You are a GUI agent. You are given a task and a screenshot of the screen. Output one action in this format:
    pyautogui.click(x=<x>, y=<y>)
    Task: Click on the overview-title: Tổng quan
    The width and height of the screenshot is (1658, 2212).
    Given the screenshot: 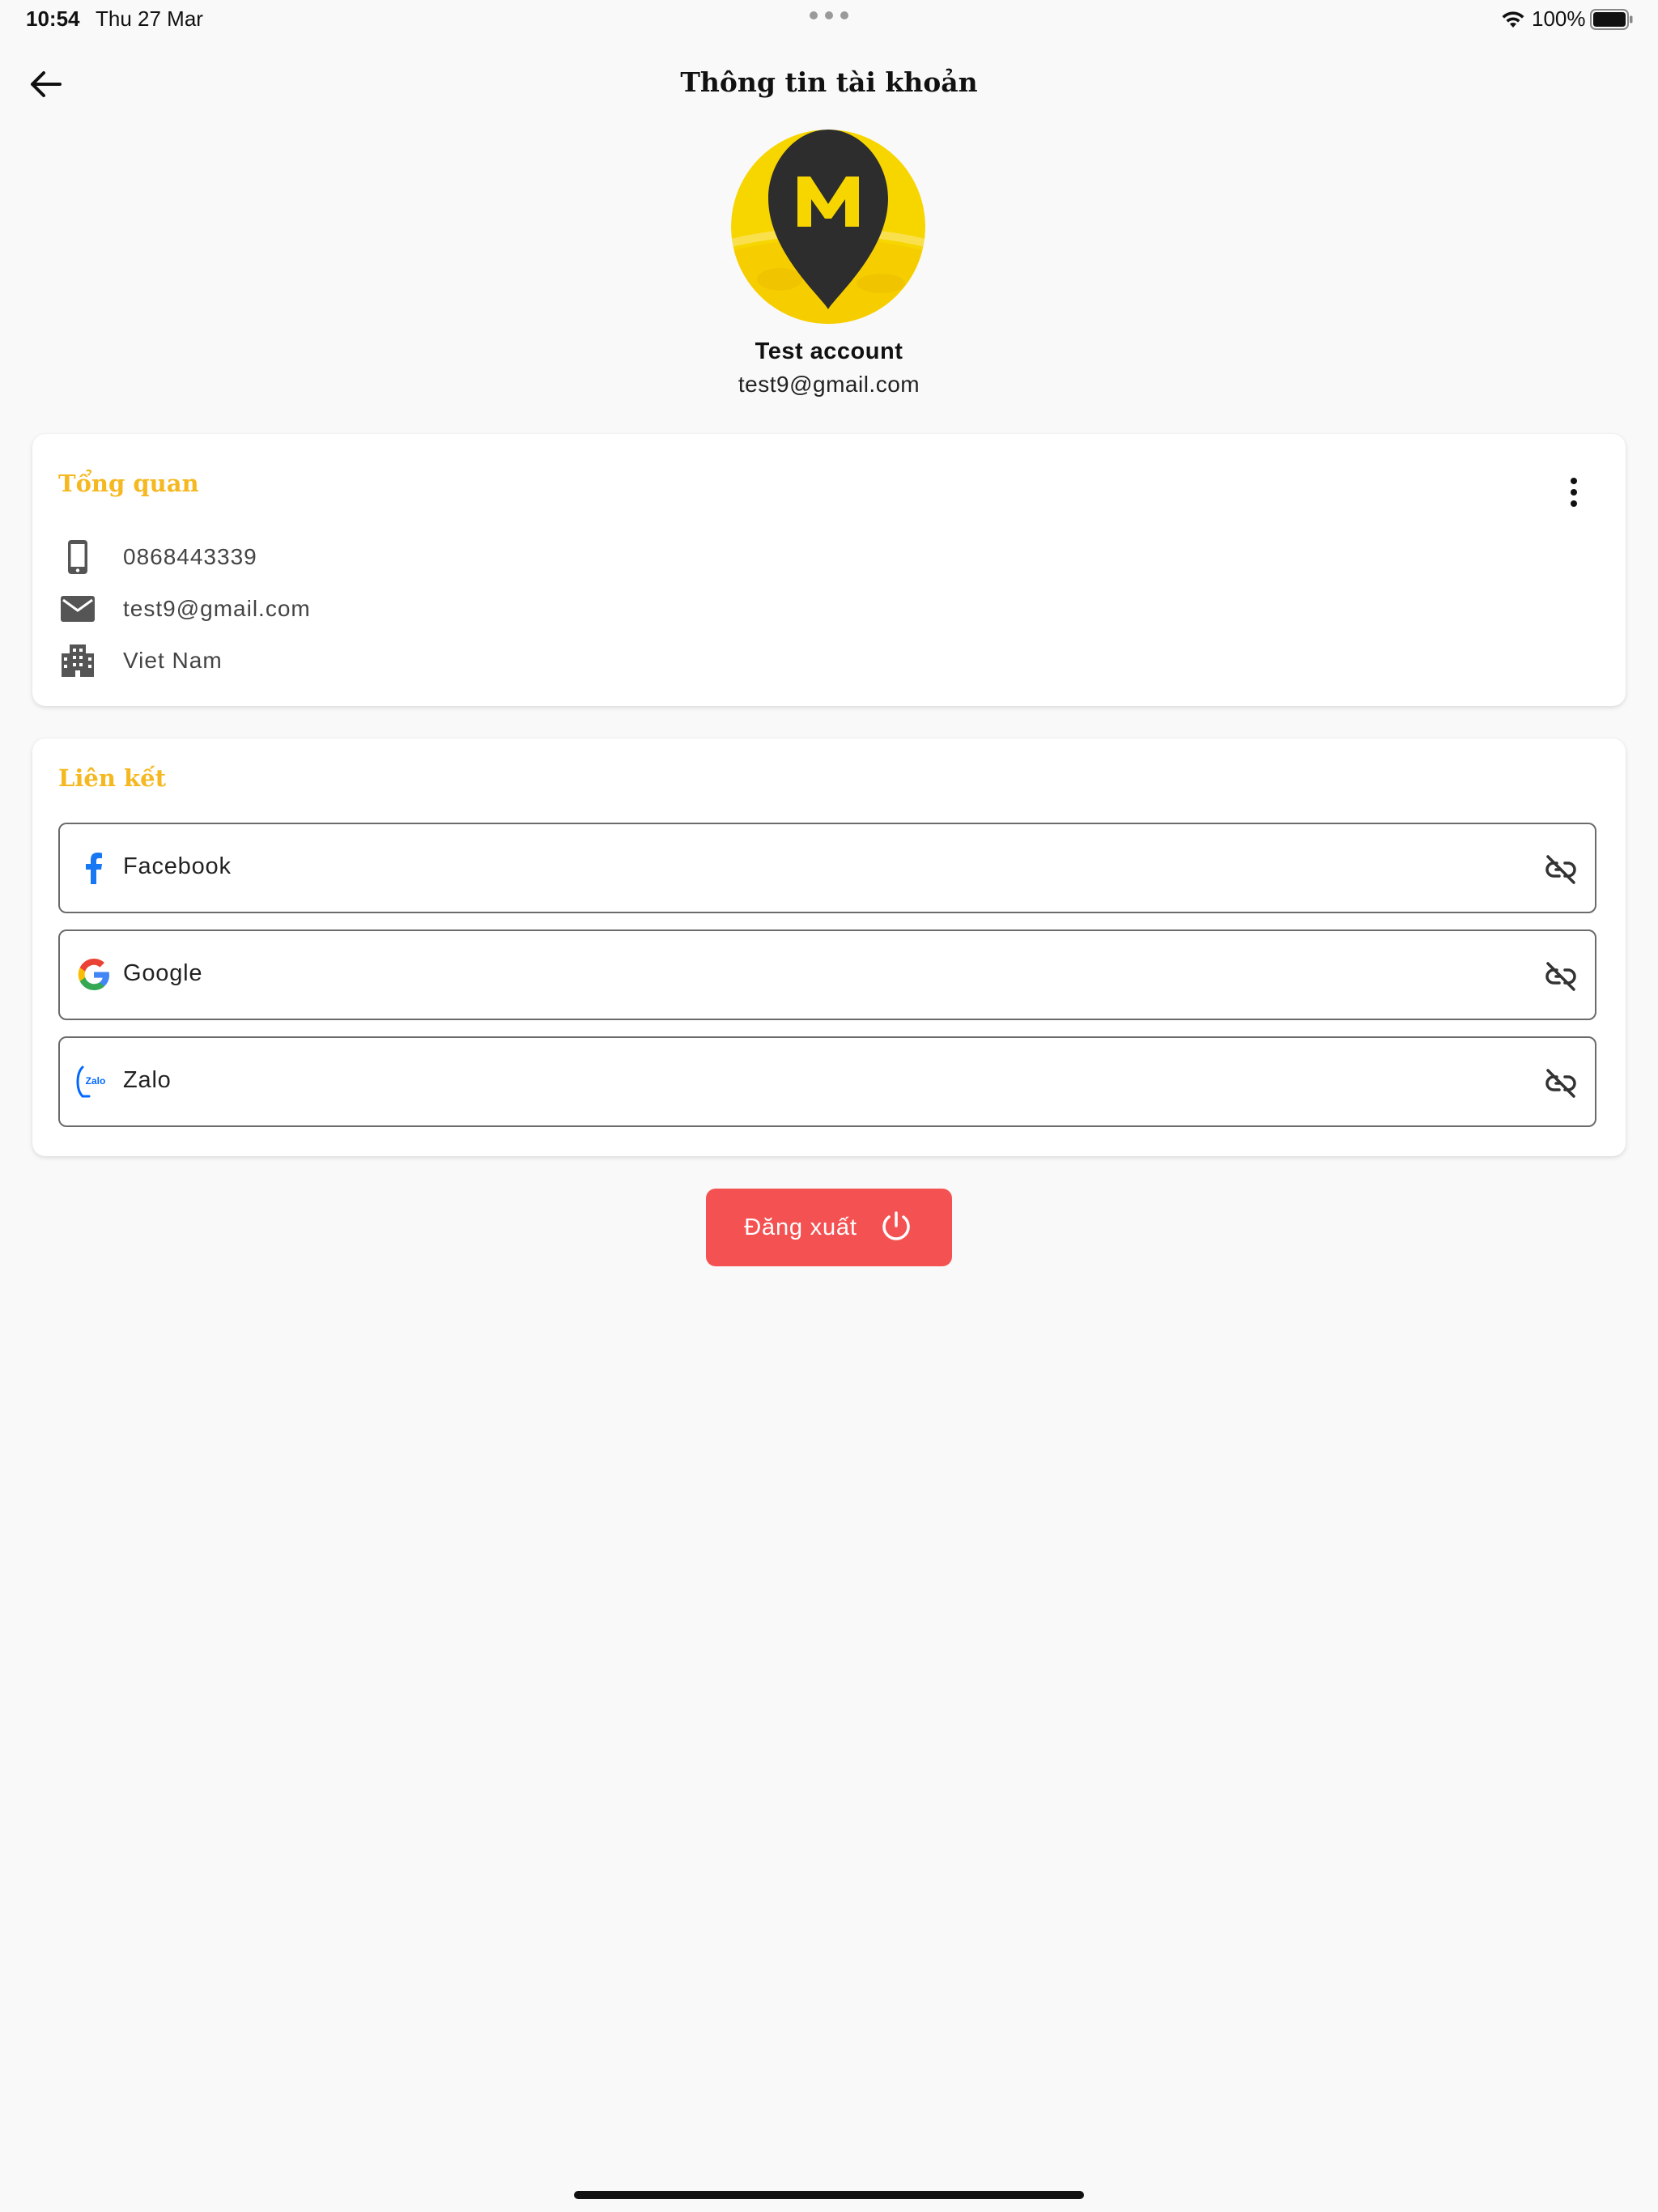 What is the action you would take?
    pyautogui.click(x=128, y=484)
    